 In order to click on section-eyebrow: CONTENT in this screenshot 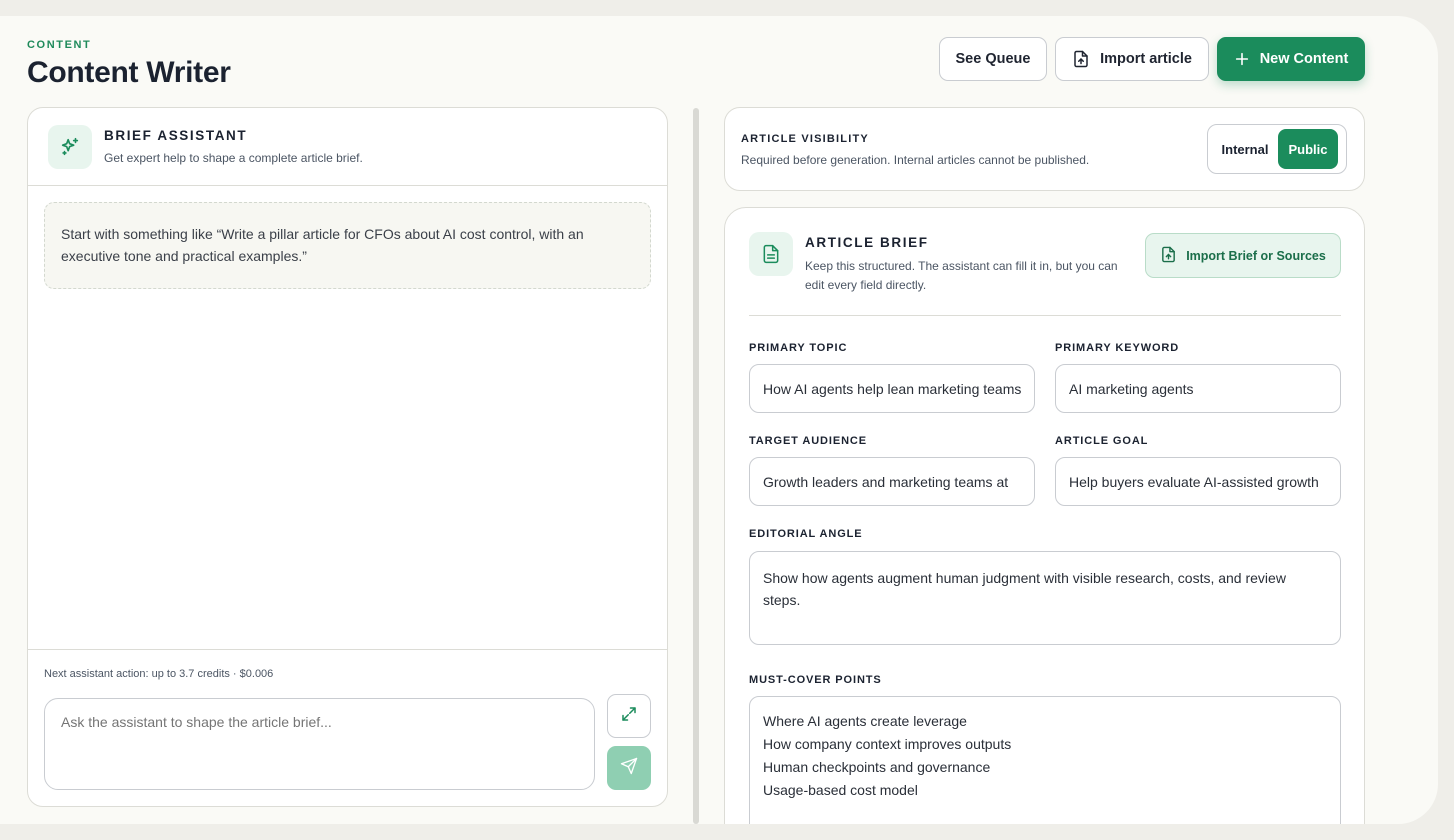, I will do `click(59, 45)`.